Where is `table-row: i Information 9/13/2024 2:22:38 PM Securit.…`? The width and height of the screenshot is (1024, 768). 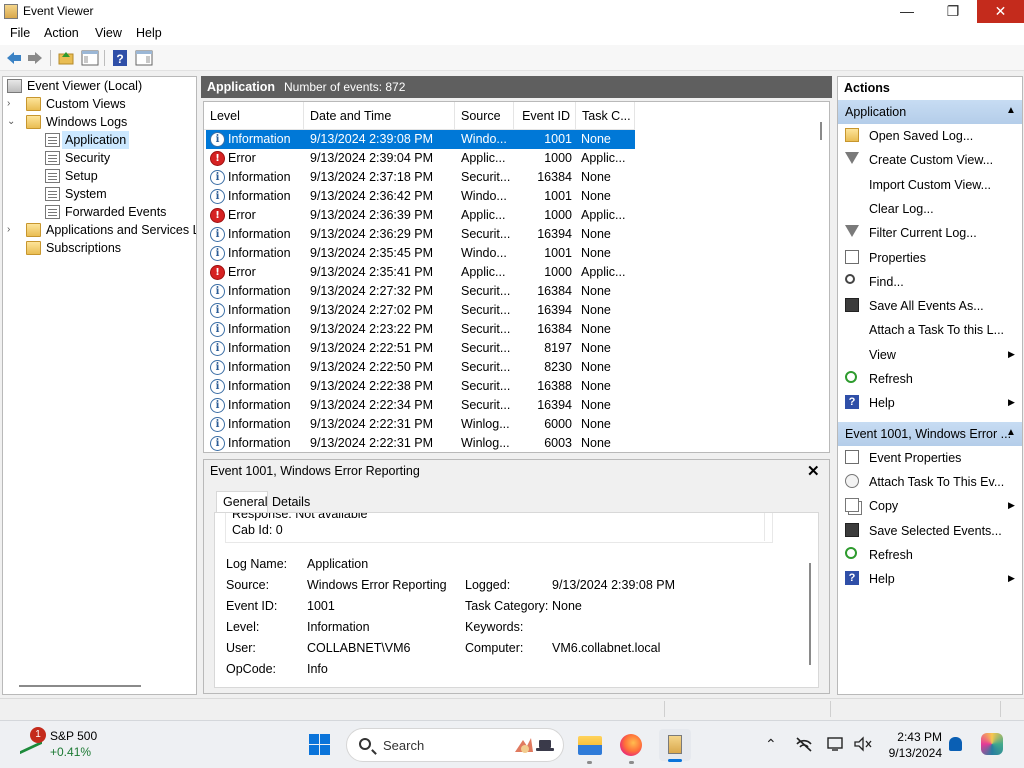
table-row: i Information 9/13/2024 2:22:38 PM Securit.… is located at coordinates (420, 386).